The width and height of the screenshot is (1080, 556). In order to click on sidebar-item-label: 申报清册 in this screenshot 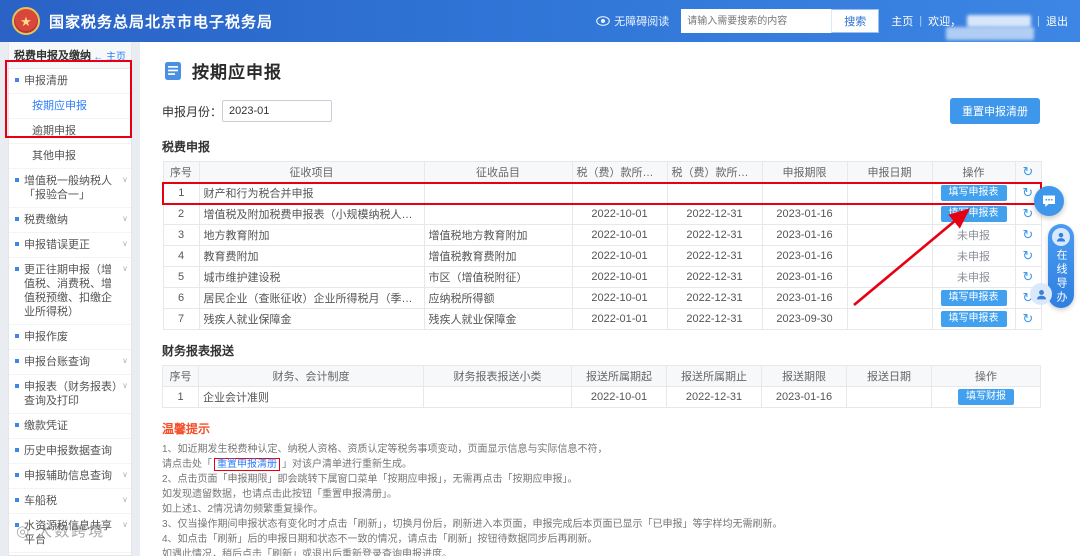, I will do `click(46, 81)`.